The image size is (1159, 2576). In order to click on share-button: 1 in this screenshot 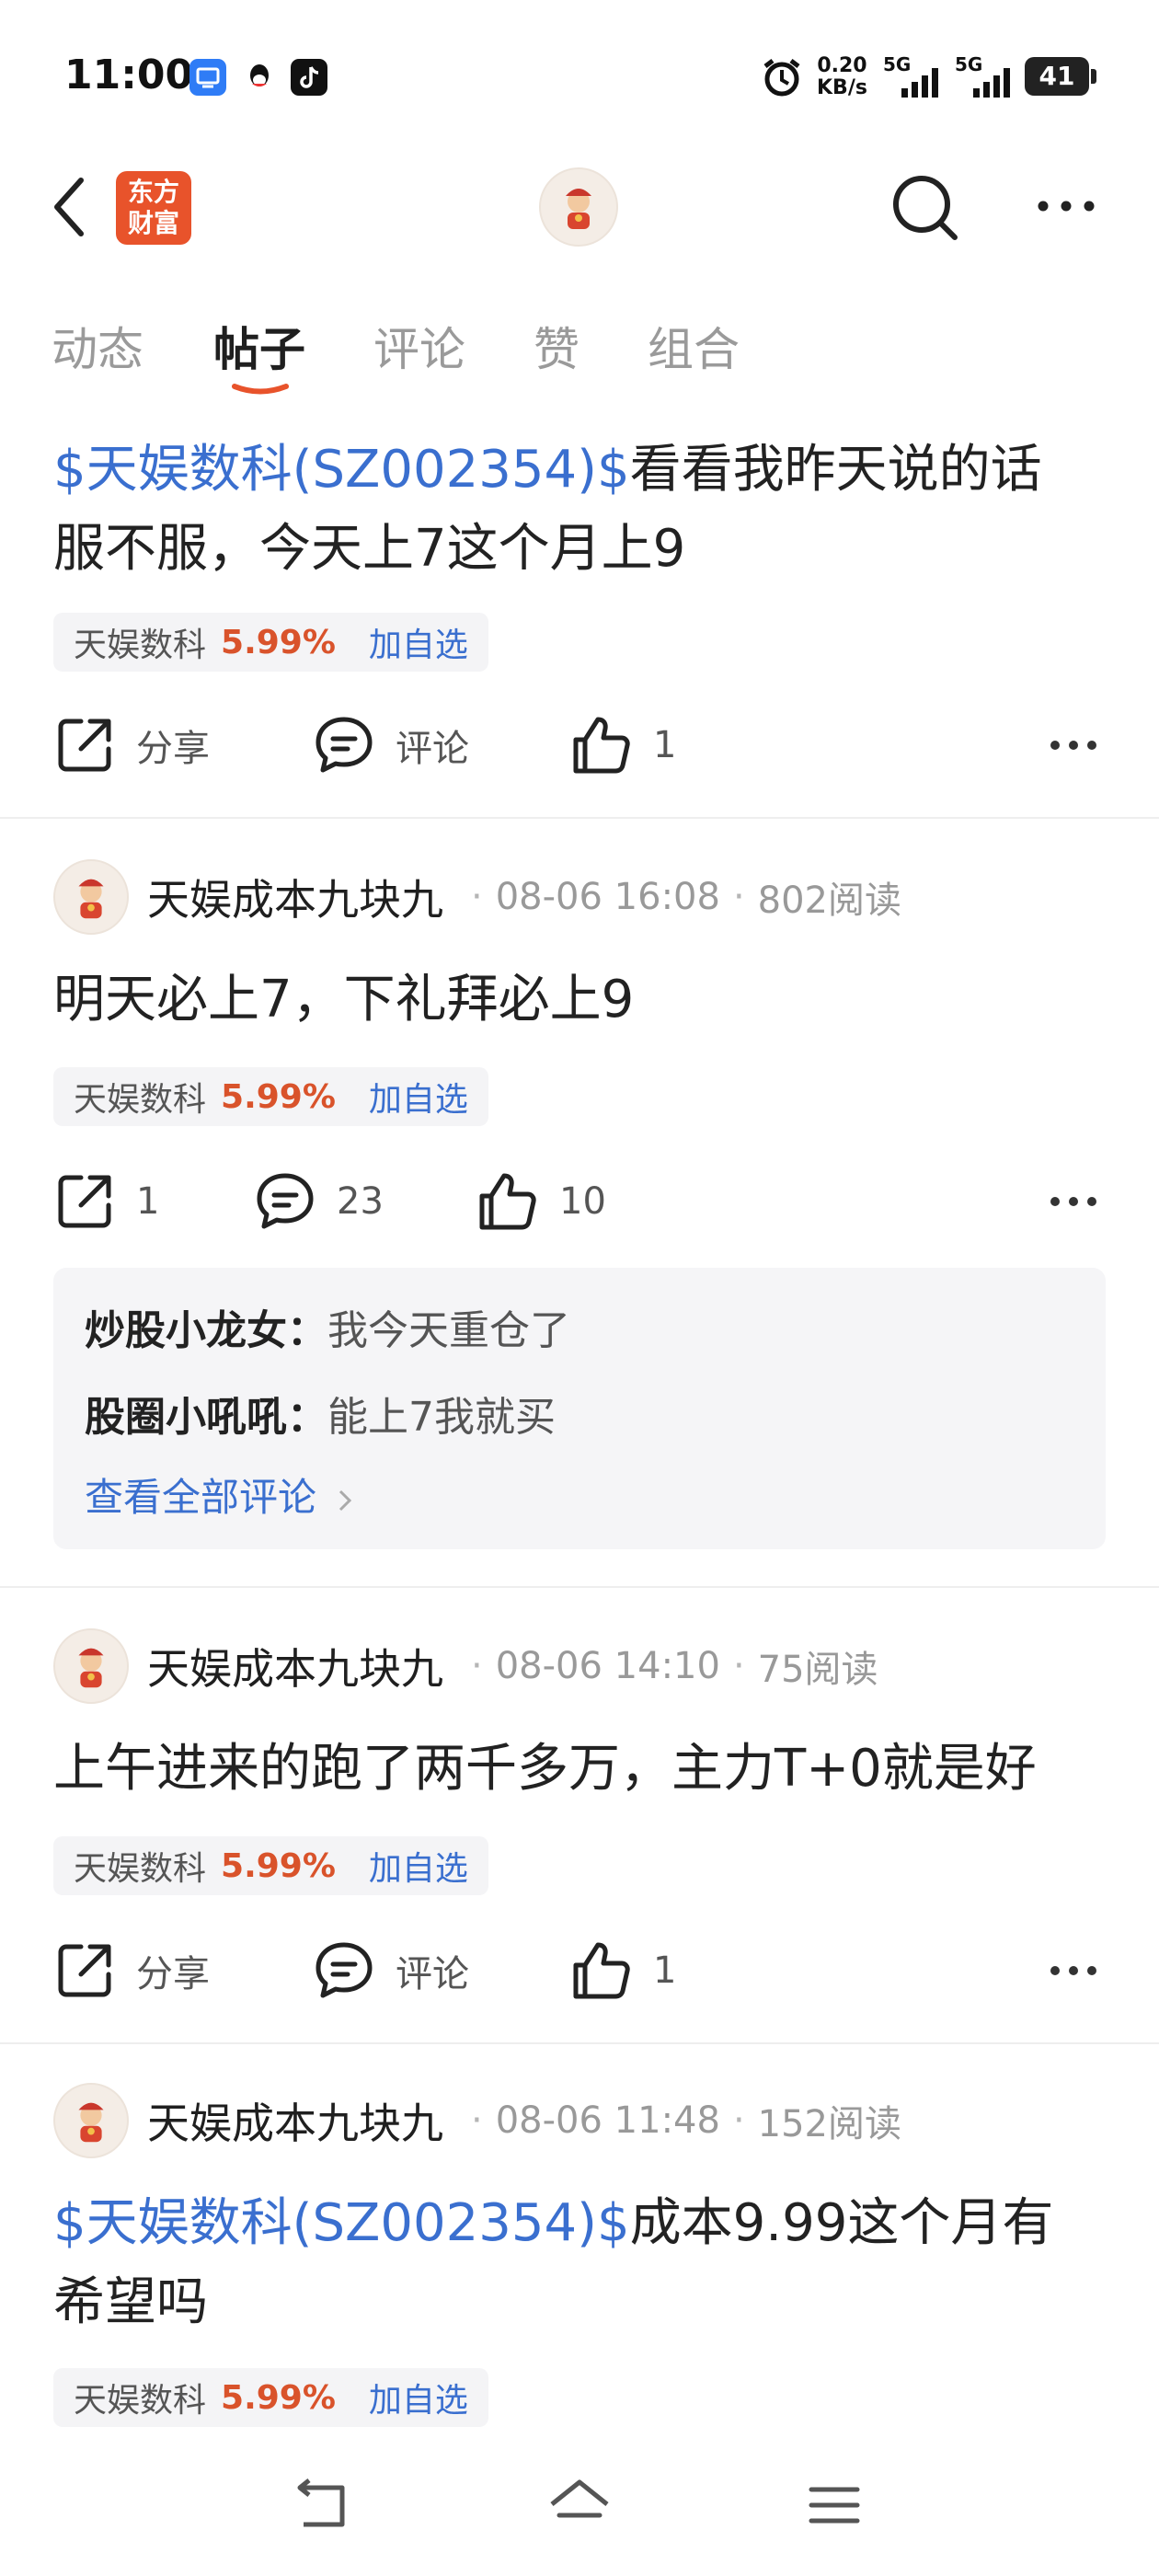, I will do `click(106, 1201)`.